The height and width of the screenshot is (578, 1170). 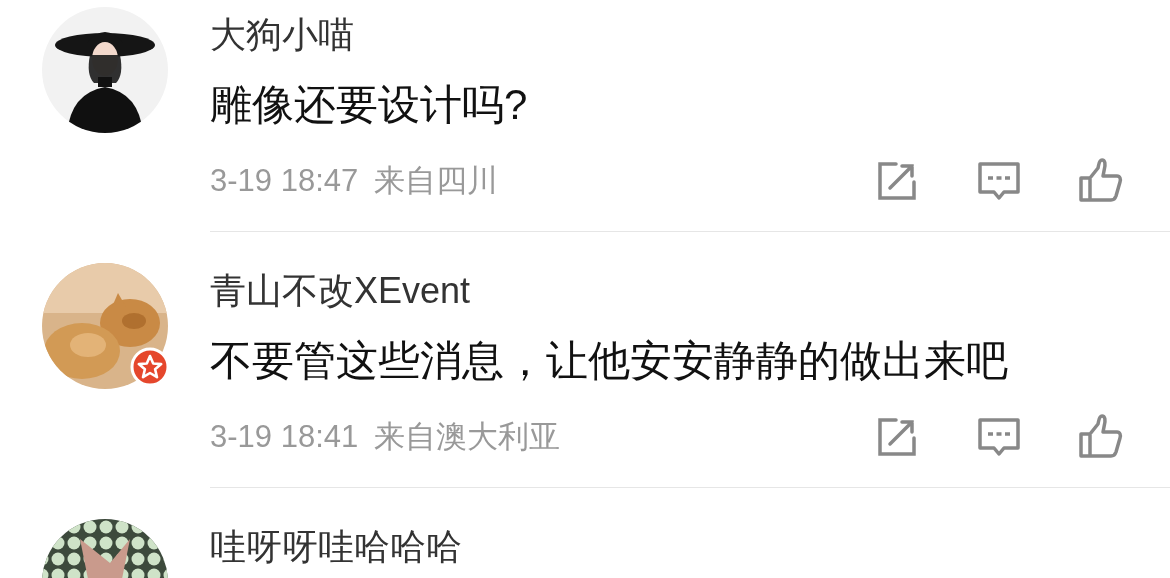 I want to click on username: 大狗小喵, so click(x=282, y=35).